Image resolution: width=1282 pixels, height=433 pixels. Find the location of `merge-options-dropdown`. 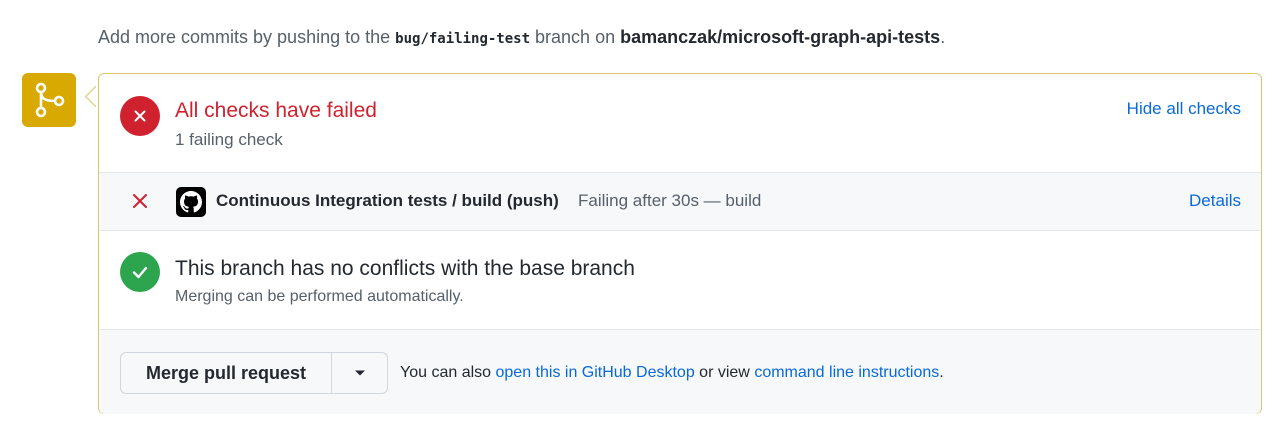

merge-options-dropdown is located at coordinates (360, 373).